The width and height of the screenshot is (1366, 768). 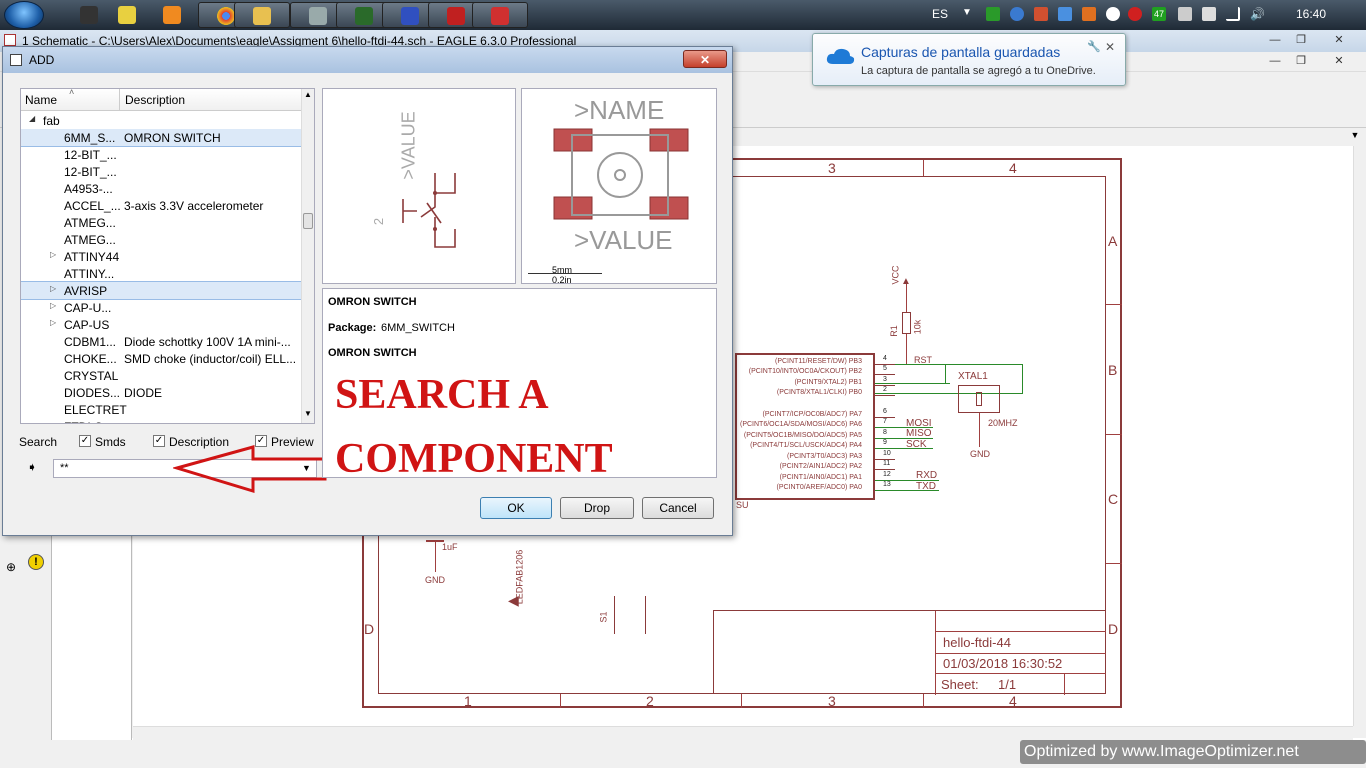 I want to click on cancel-button: Cancel, so click(x=678, y=508).